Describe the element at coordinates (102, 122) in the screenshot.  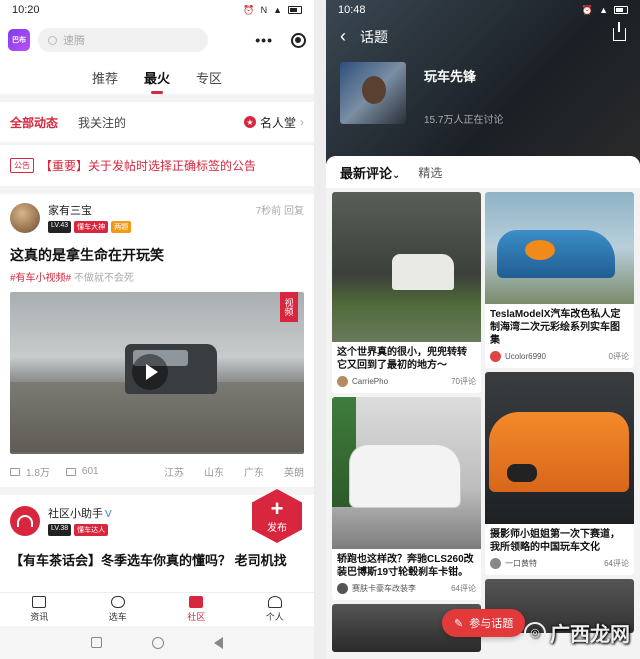
I see `subtab-following: 我关注的` at that location.